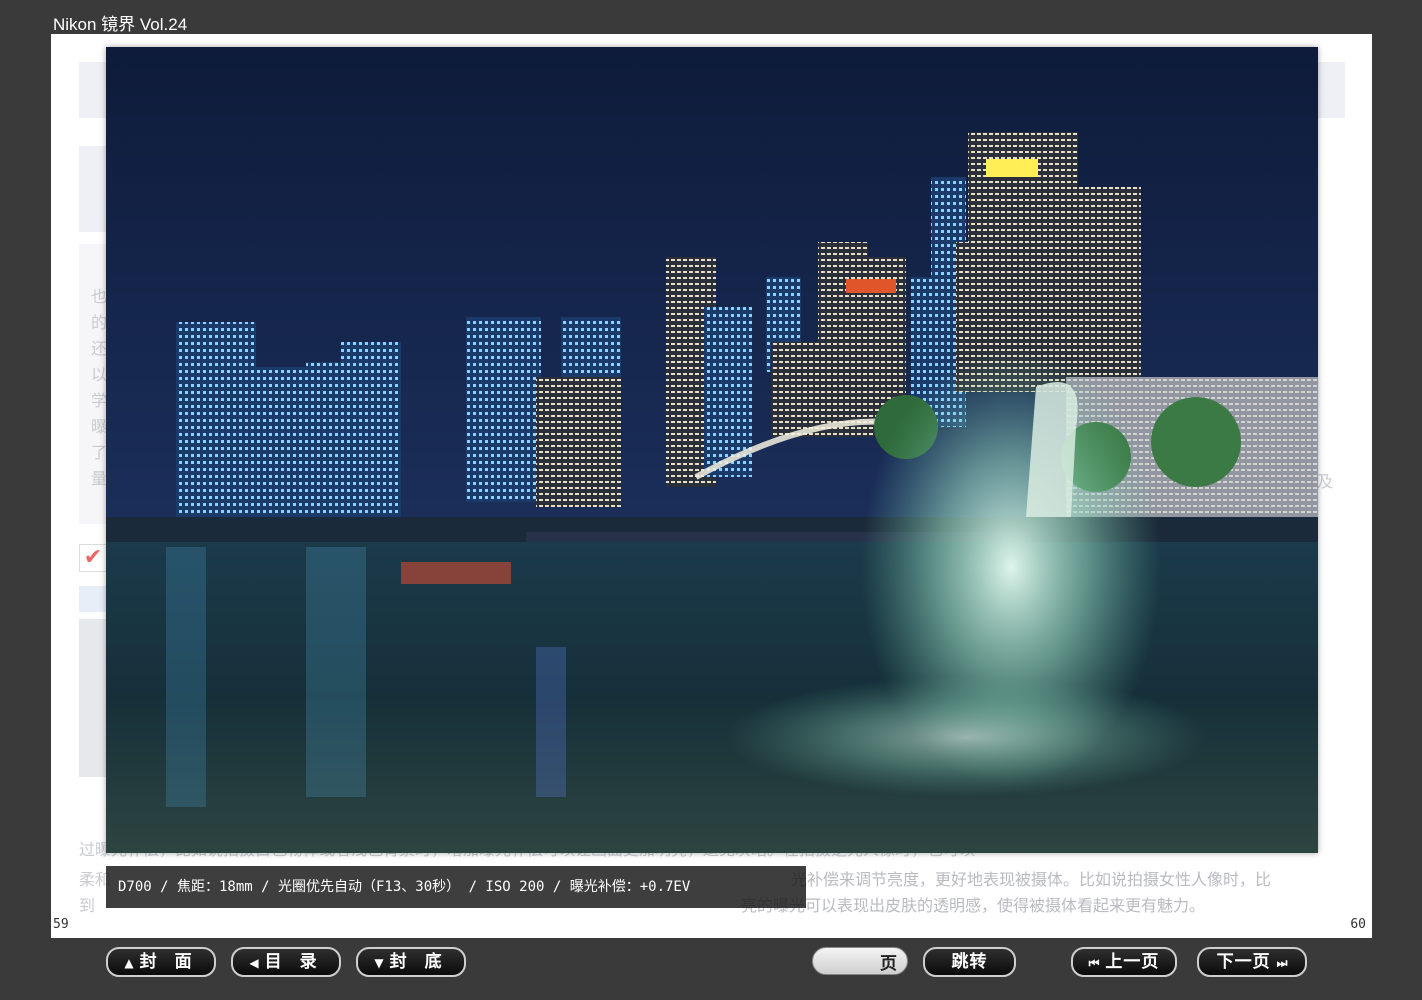  What do you see at coordinates (379, 963) in the screenshot?
I see `triangle-down-icon: ▼` at bounding box center [379, 963].